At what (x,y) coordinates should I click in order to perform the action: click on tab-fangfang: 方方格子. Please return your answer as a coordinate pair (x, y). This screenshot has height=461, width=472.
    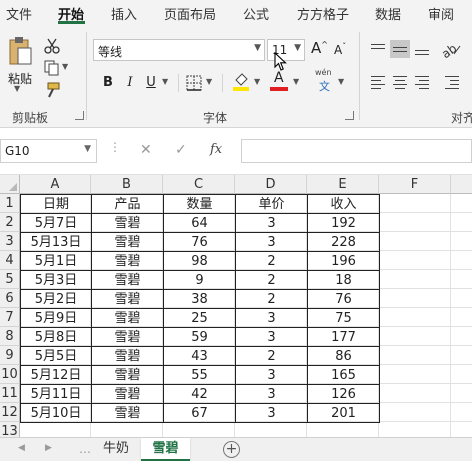
    Looking at the image, I should click on (323, 13).